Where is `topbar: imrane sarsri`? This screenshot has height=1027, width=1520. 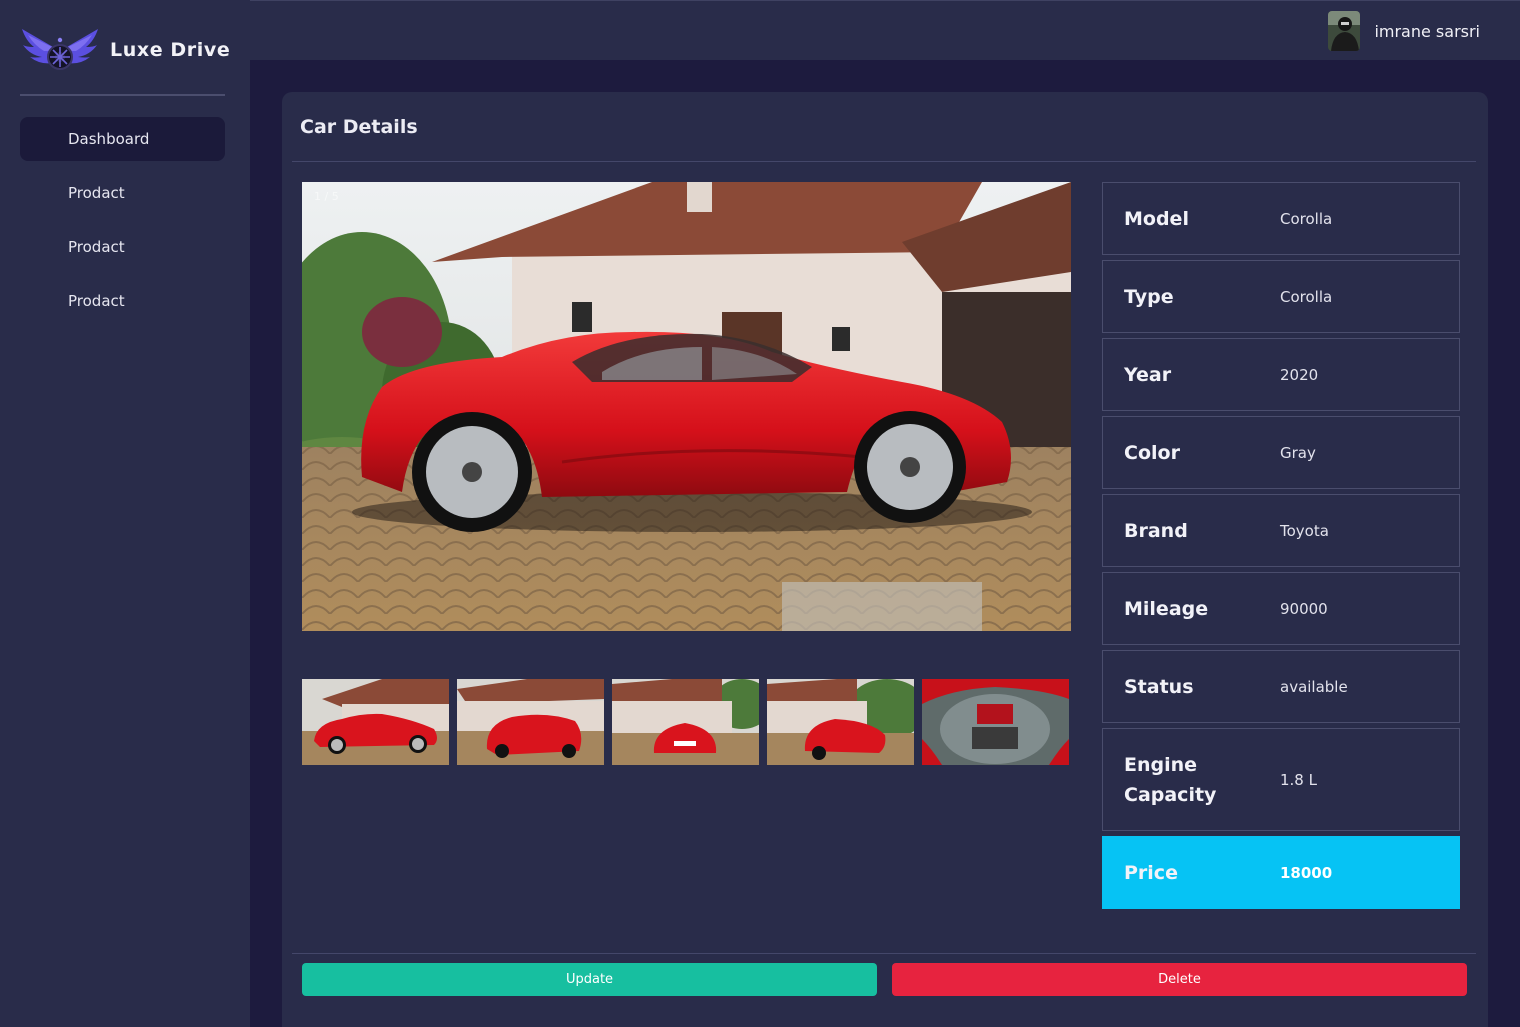
topbar: imrane sarsri is located at coordinates (885, 30).